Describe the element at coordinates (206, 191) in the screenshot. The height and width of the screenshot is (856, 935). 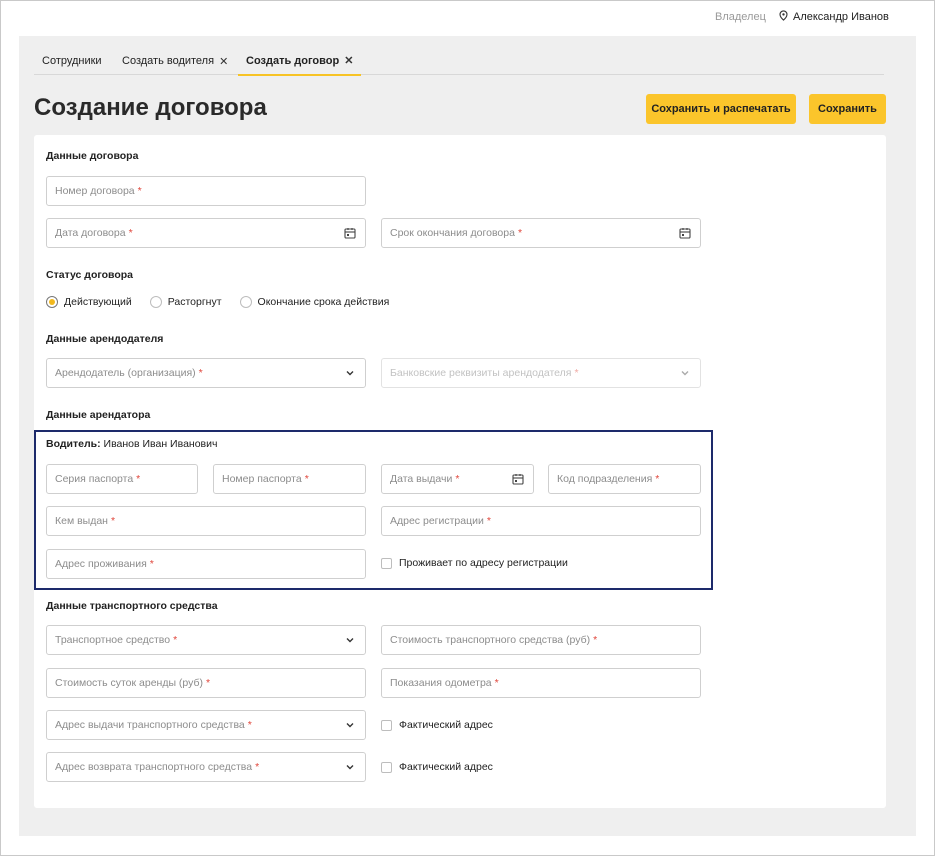
I see `contract-number-field: Номер договора *` at that location.